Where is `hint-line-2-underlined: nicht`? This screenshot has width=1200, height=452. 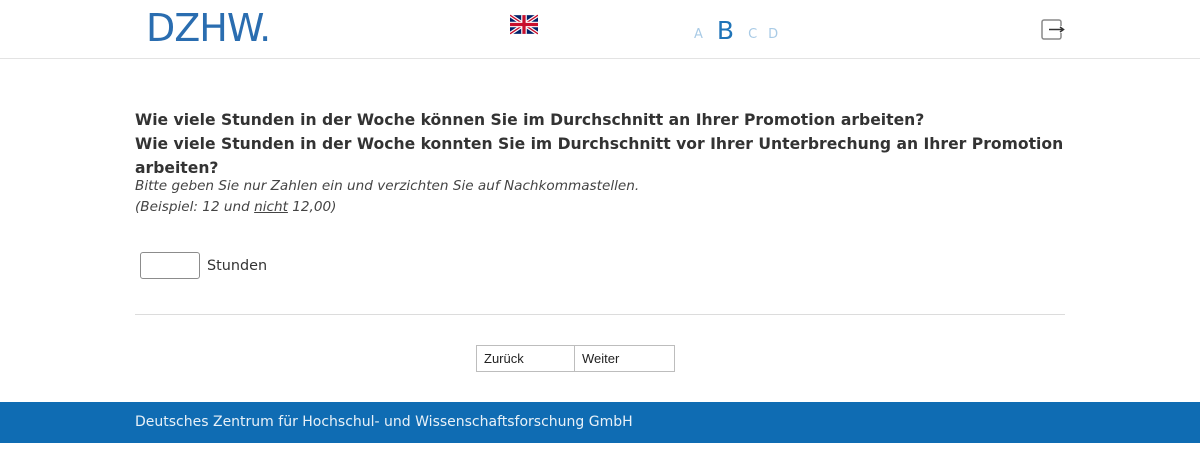
hint-line-2-underlined: nicht is located at coordinates (271, 207).